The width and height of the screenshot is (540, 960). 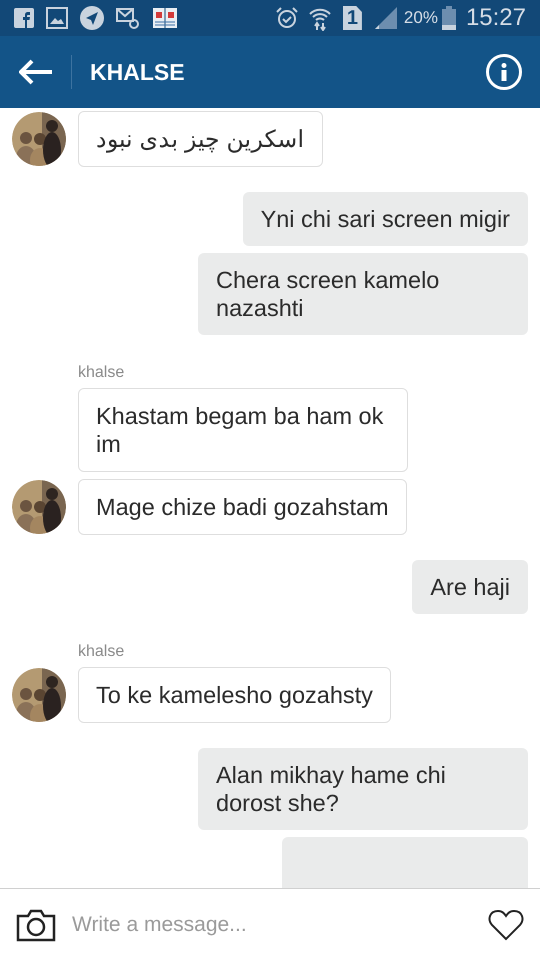 What do you see at coordinates (234, 695) in the screenshot?
I see `incoming-message: To ke kamelesho gozahsty` at bounding box center [234, 695].